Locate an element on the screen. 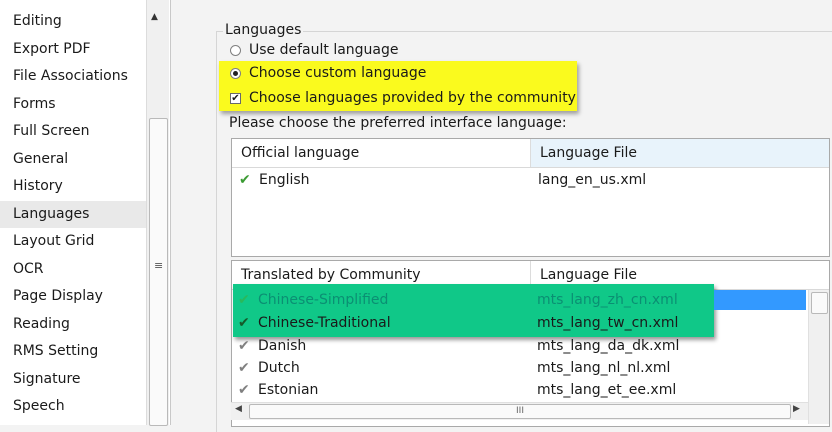 The height and width of the screenshot is (432, 832). radio-default-language is located at coordinates (235, 50).